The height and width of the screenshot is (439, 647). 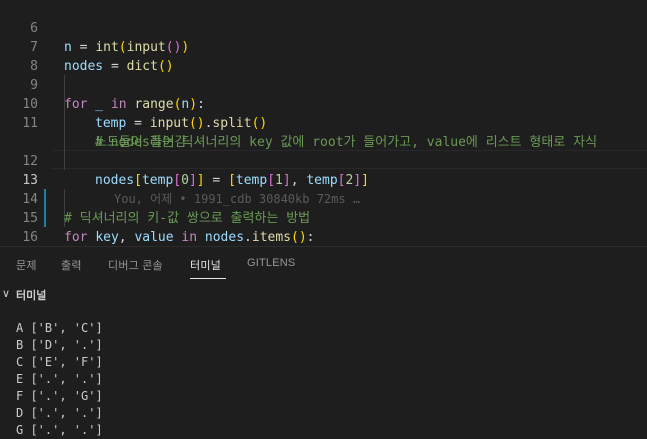 I want to click on code-line: 9 for _ in range(n):, so click(x=323, y=84).